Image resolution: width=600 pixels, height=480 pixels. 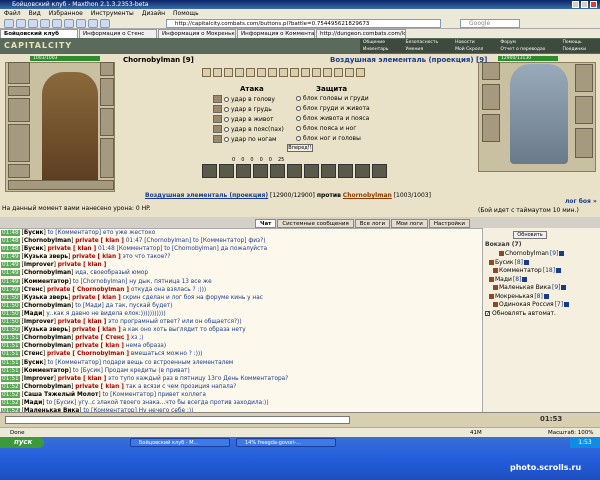 What do you see at coordinates (88, 354) in the screenshot?
I see `chat-private-tag: private [ Chornobylman ]` at bounding box center [88, 354].